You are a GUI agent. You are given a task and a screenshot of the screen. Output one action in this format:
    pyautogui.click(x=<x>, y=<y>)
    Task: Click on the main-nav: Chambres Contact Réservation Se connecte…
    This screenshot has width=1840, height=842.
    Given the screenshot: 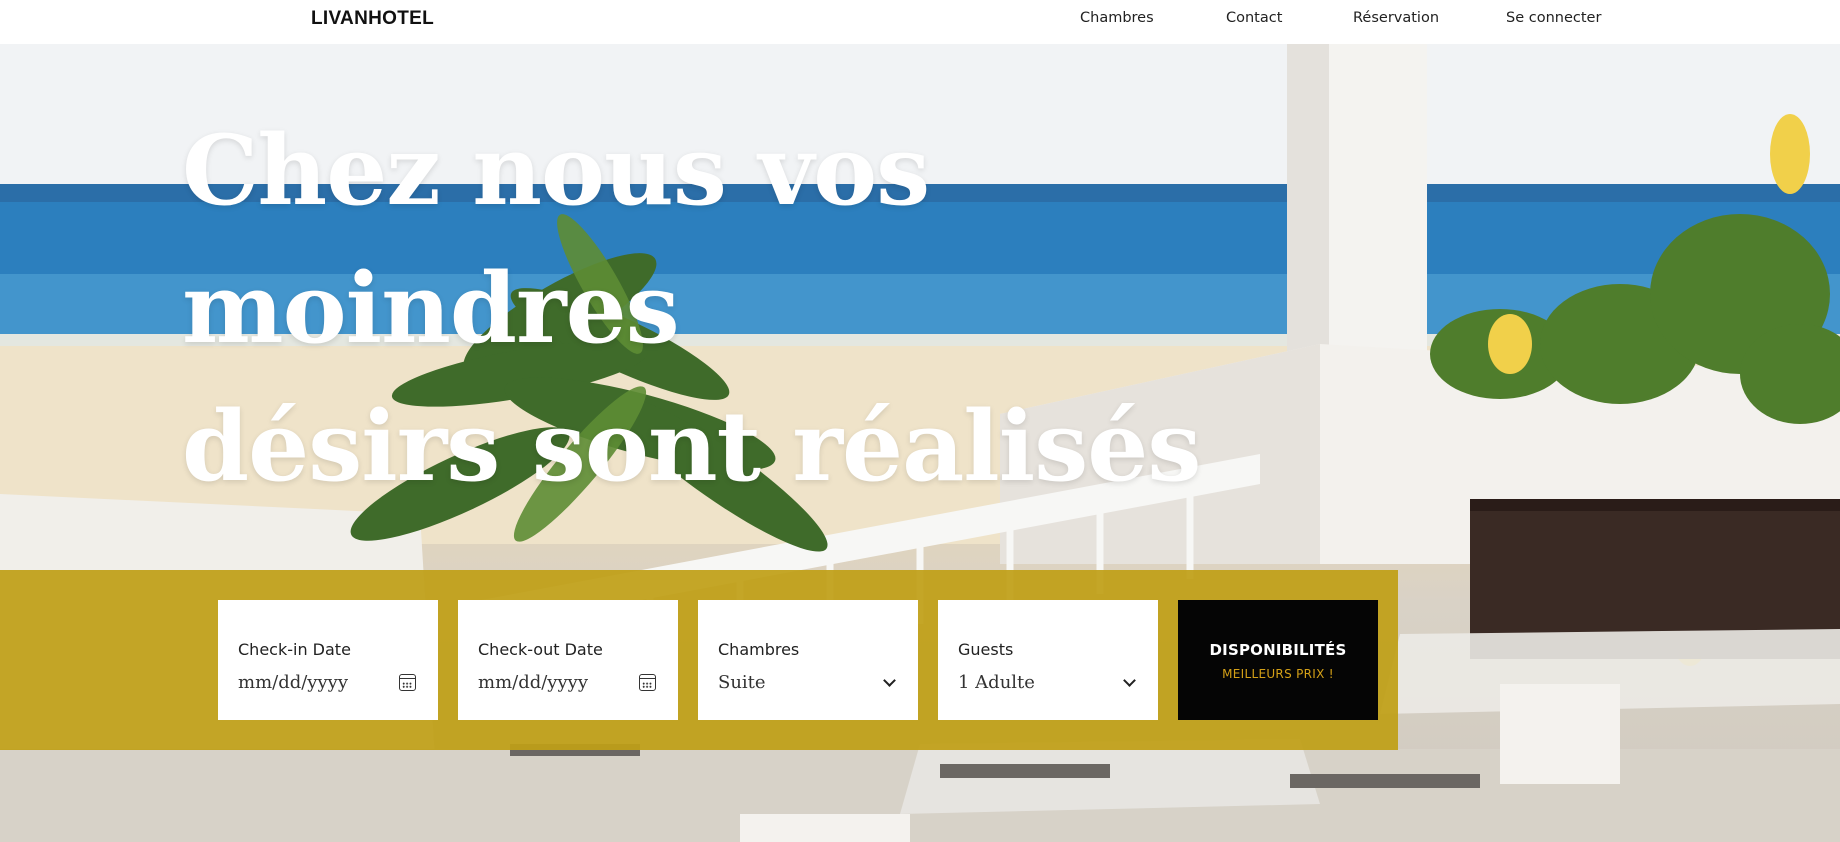 What is the action you would take?
    pyautogui.click(x=920, y=22)
    